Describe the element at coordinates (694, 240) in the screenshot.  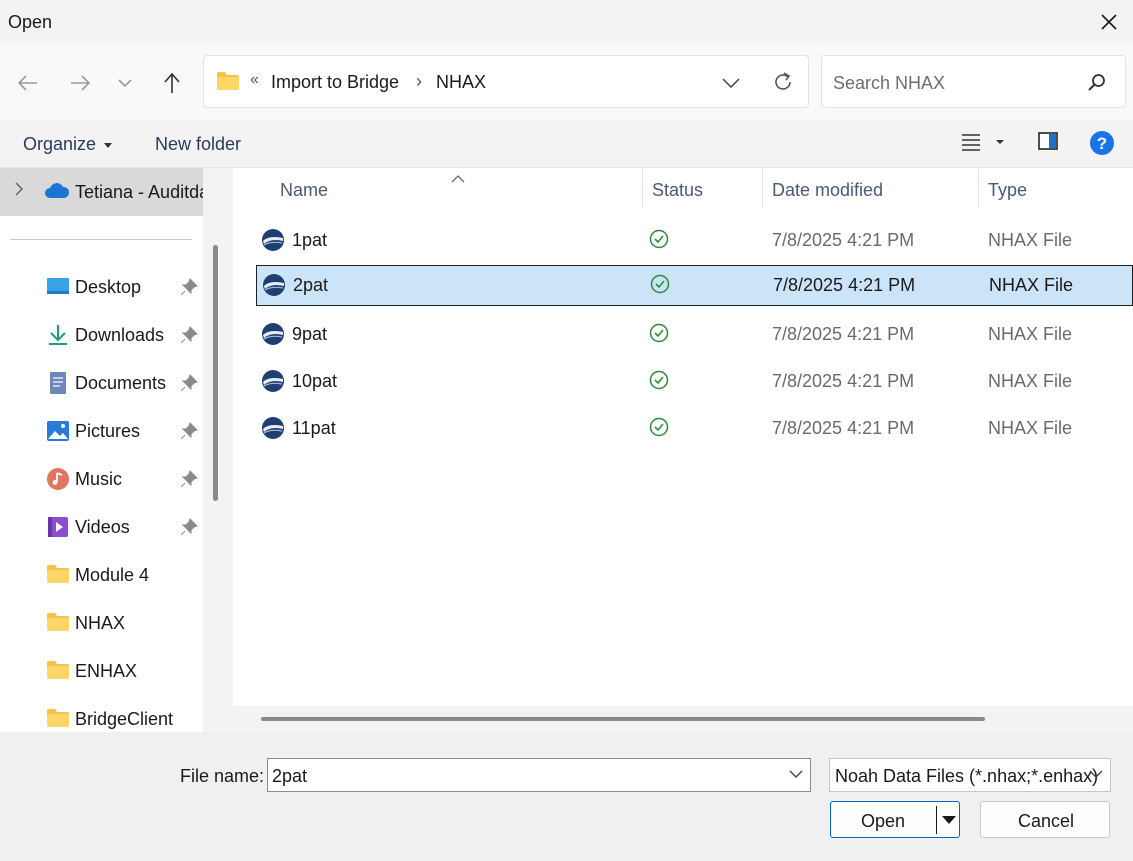
I see `file-row: 1pat 7/8/2025 4:21 PM NHAX File` at that location.